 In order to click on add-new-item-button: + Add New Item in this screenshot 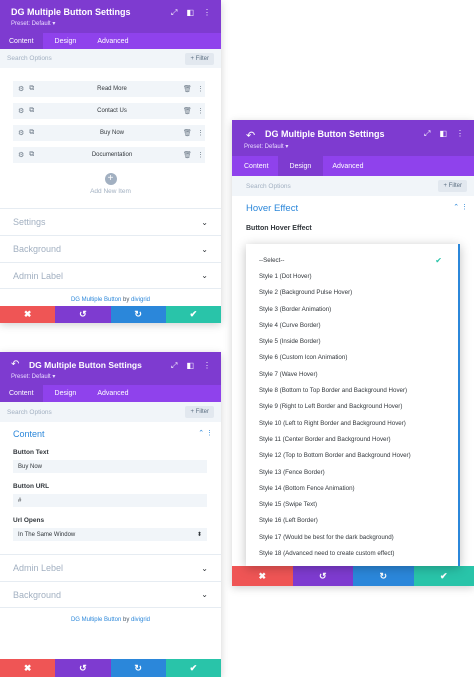, I will do `click(110, 184)`.